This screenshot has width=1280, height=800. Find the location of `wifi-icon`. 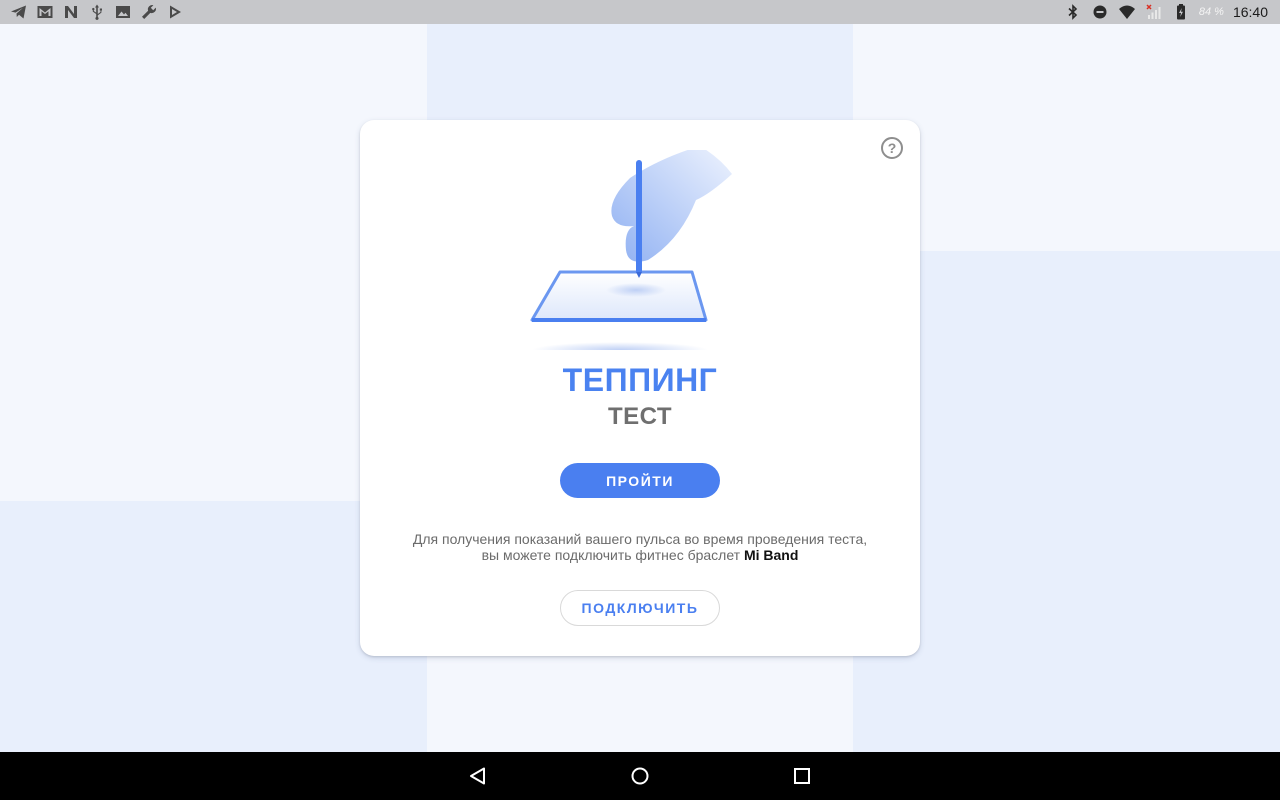

wifi-icon is located at coordinates (1127, 12).